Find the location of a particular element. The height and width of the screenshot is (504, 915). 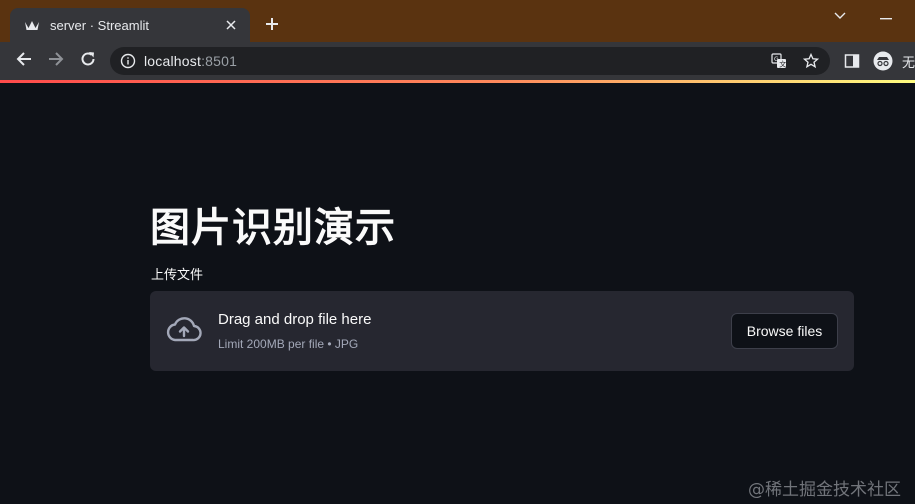

new-tab-button is located at coordinates (272, 26).